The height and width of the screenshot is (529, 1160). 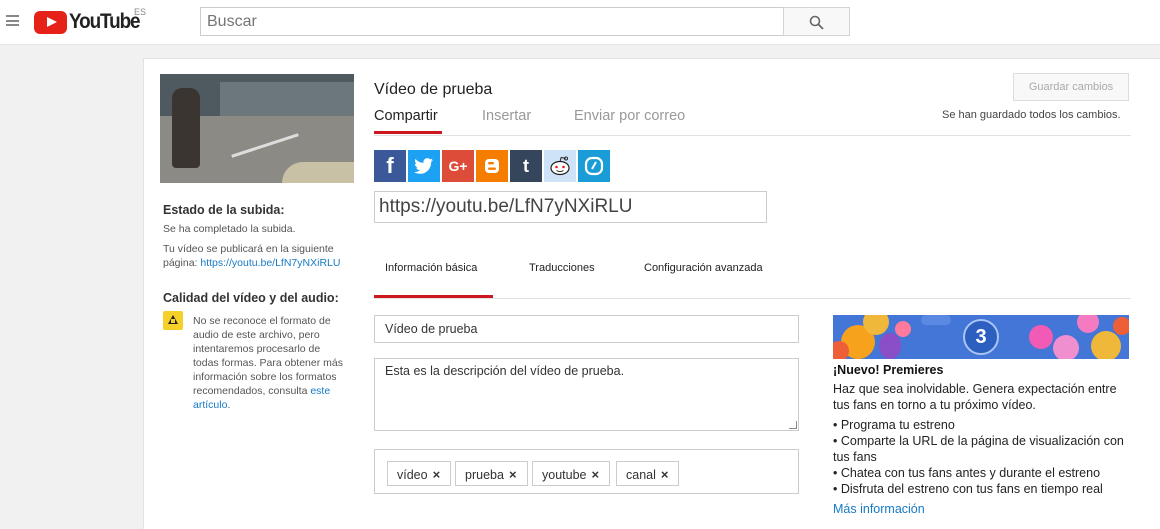 What do you see at coordinates (560, 166) in the screenshot?
I see `reddit-icon` at bounding box center [560, 166].